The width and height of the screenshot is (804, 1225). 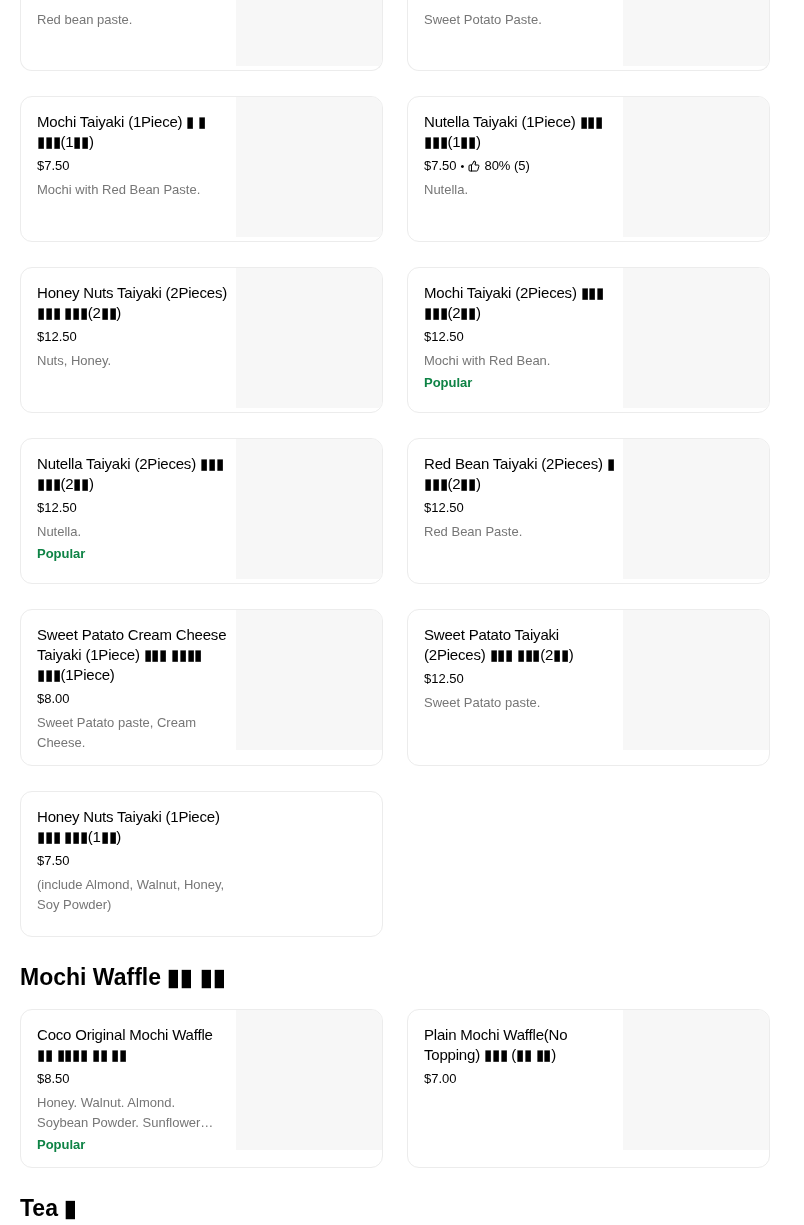 I want to click on menu-item-card: Nutella Taiyaki (2Pieces) ▮▮▮ ▮▮▮(2▮▮) $12.50 Nutella. Popular, so click(x=201, y=511).